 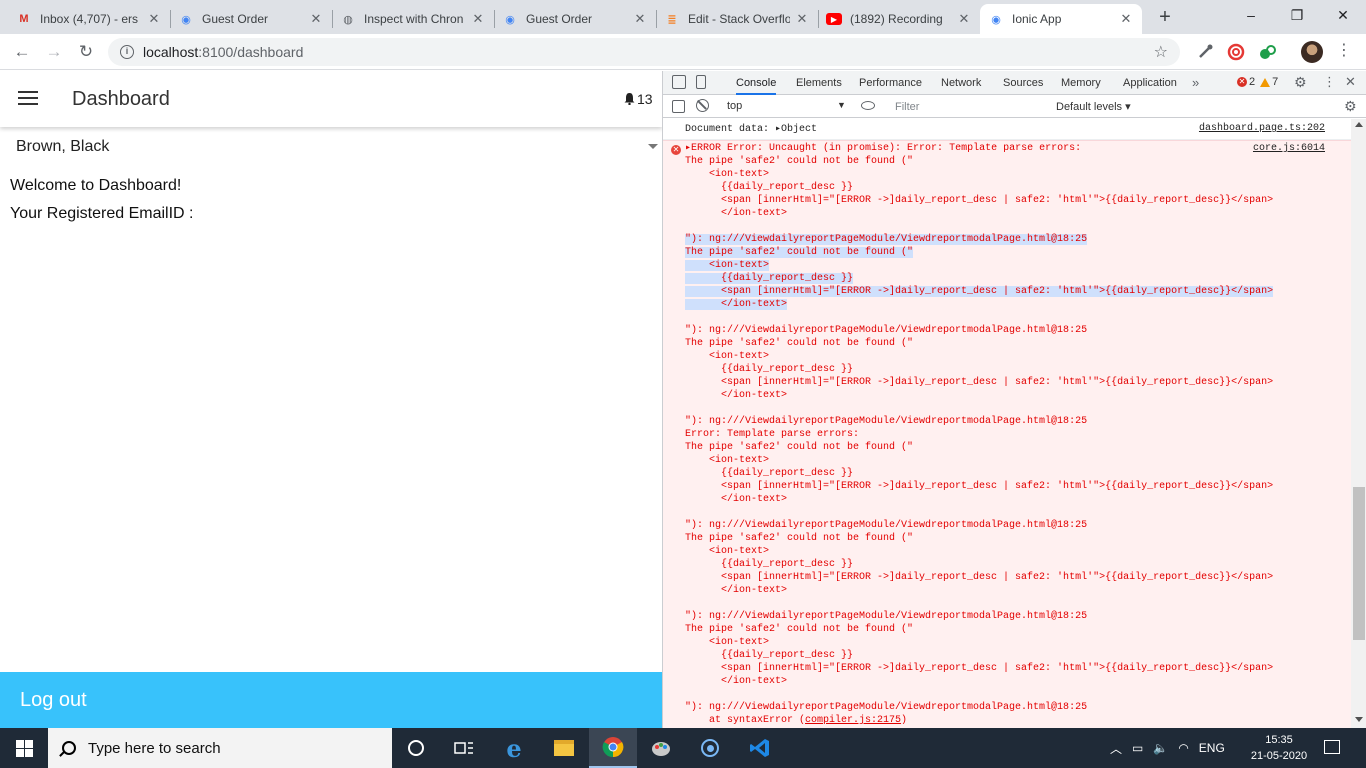 I want to click on scroll-up-arrow-icon, so click(x=1359, y=124).